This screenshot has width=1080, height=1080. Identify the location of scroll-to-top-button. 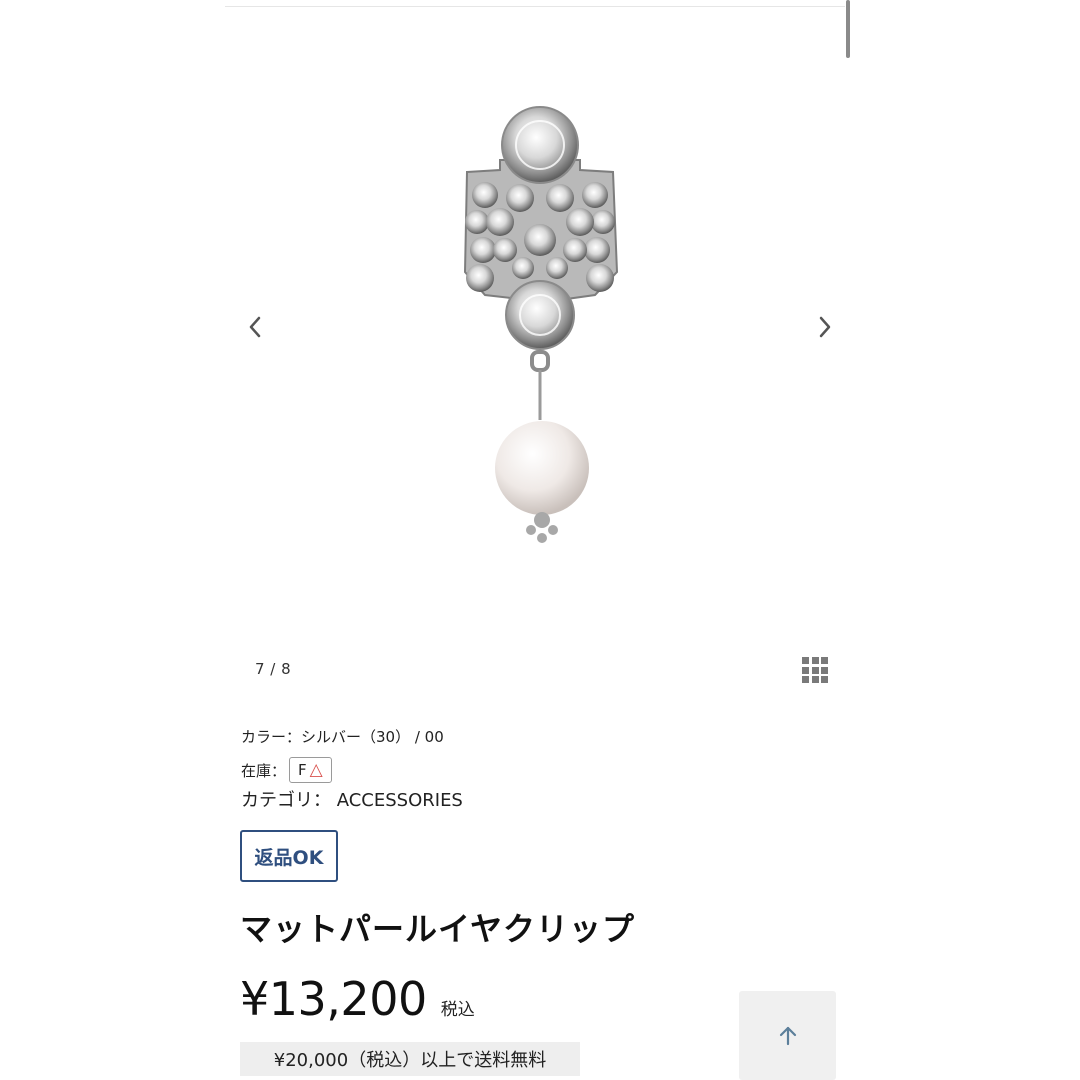
(787, 1035).